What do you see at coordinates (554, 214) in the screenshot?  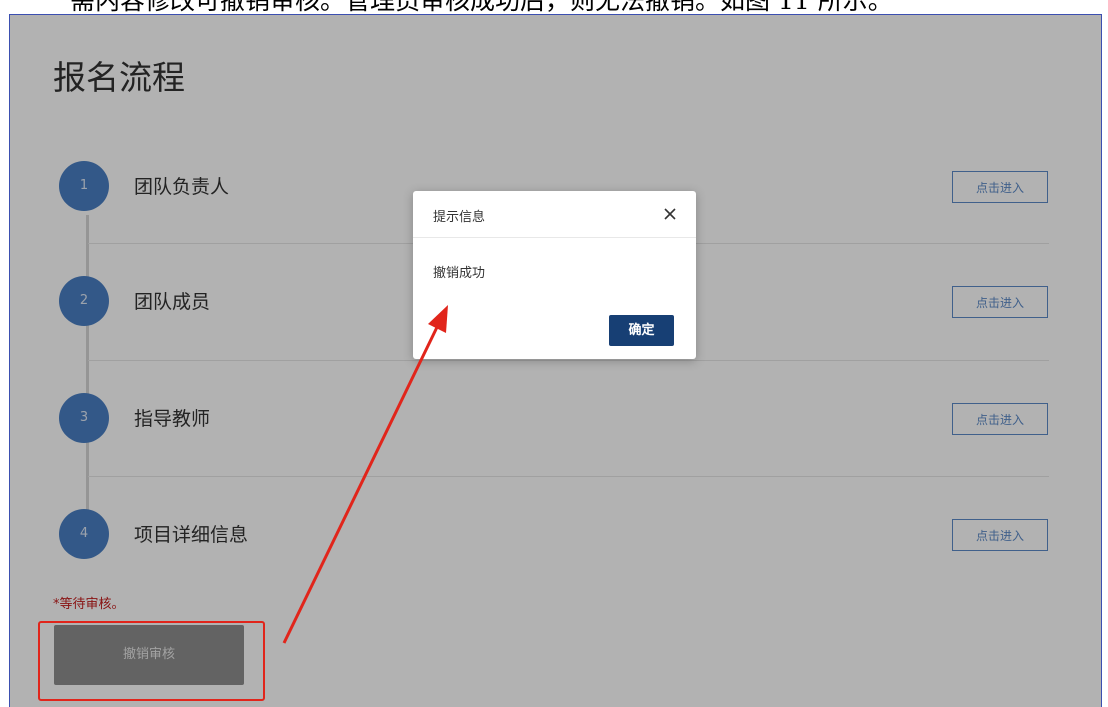 I see `dialog-header: 提示信息` at bounding box center [554, 214].